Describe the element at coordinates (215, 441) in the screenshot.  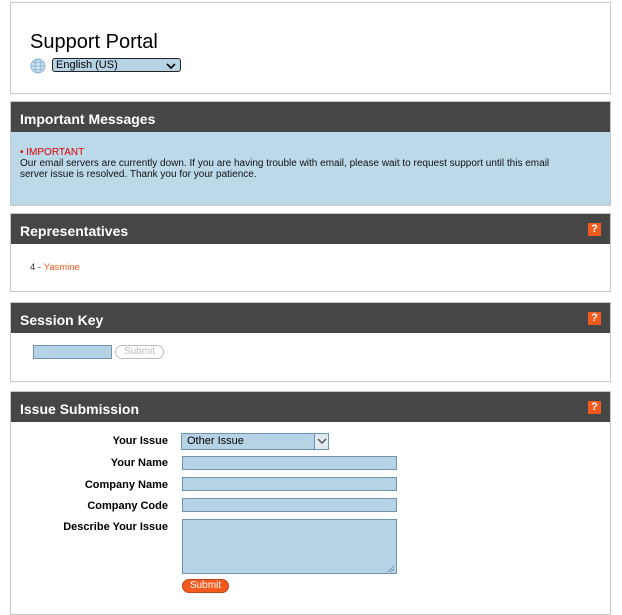
I see `issue-select-value: Other Issue` at that location.